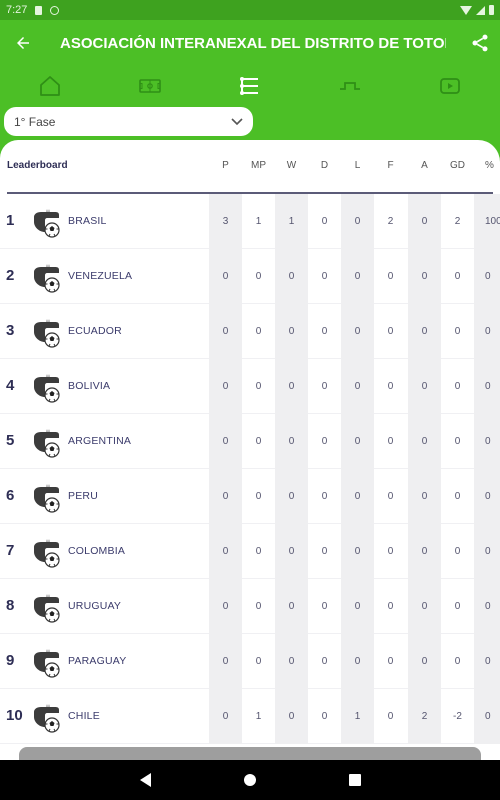 The height and width of the screenshot is (800, 500). What do you see at coordinates (250, 716) in the screenshot?
I see `table-row: 10 CHILE 0 1 0 0 1 0 2 -2 0` at bounding box center [250, 716].